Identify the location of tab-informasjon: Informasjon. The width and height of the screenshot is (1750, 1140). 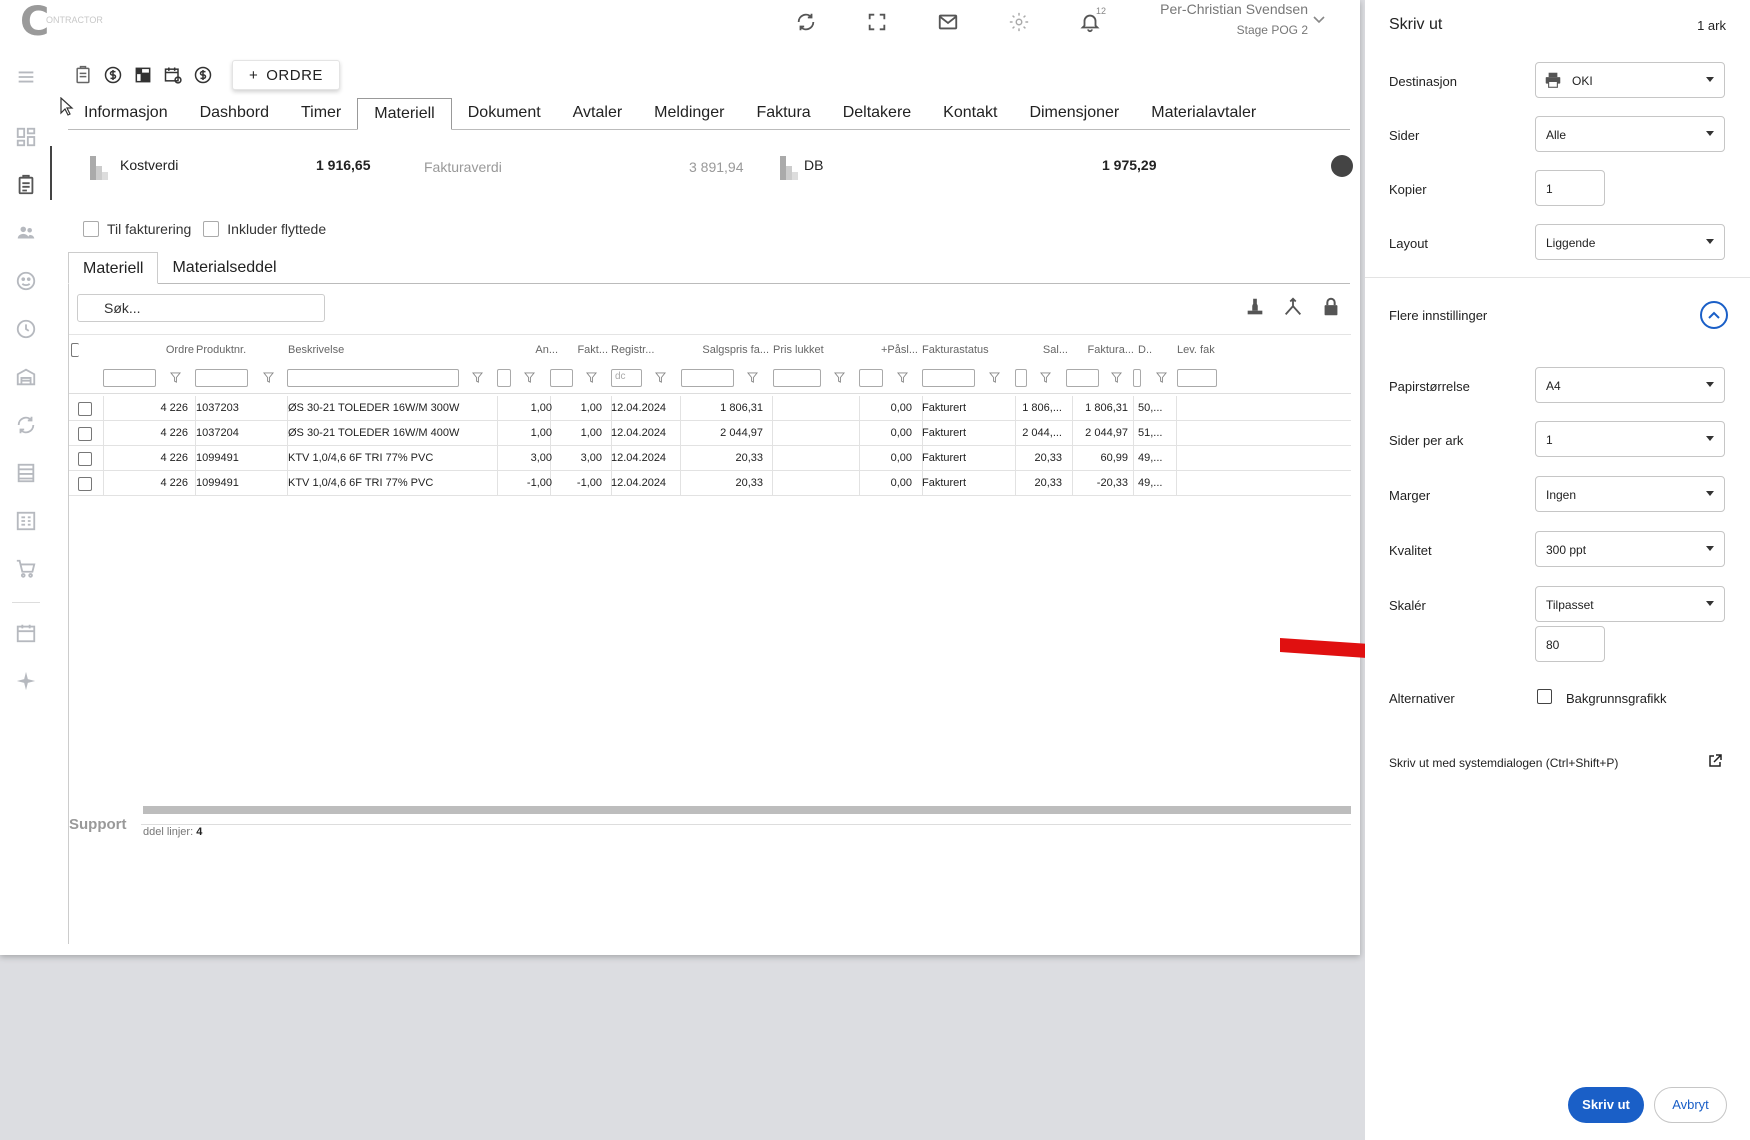
(126, 114).